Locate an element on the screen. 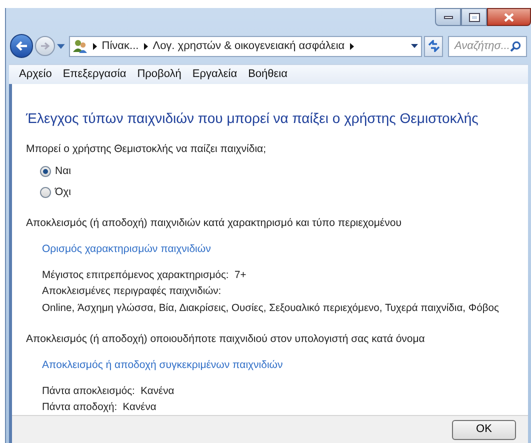 The image size is (531, 443). minimize-button is located at coordinates (448, 17).